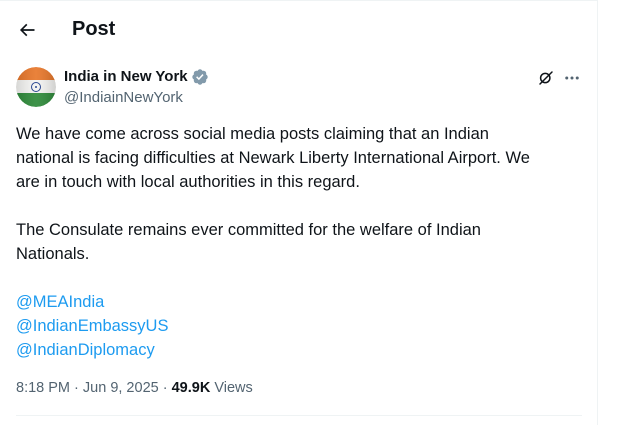 The image size is (617, 425). I want to click on more-options-button, so click(572, 78).